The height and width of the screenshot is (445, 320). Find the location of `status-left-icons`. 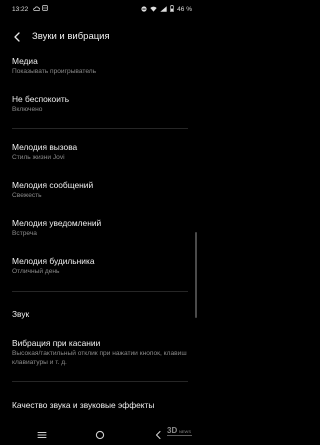

status-left-icons is located at coordinates (40, 9).